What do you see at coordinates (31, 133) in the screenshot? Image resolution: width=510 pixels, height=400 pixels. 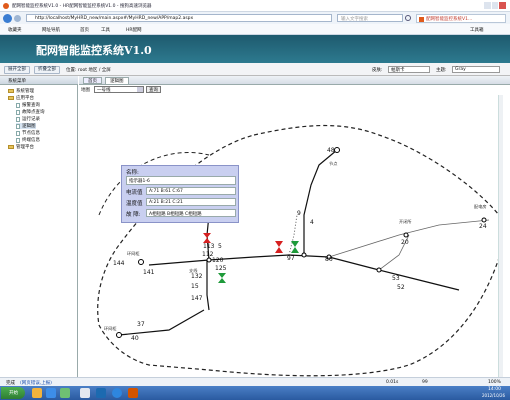 I see `sidebar-item-label: 节点信息` at bounding box center [31, 133].